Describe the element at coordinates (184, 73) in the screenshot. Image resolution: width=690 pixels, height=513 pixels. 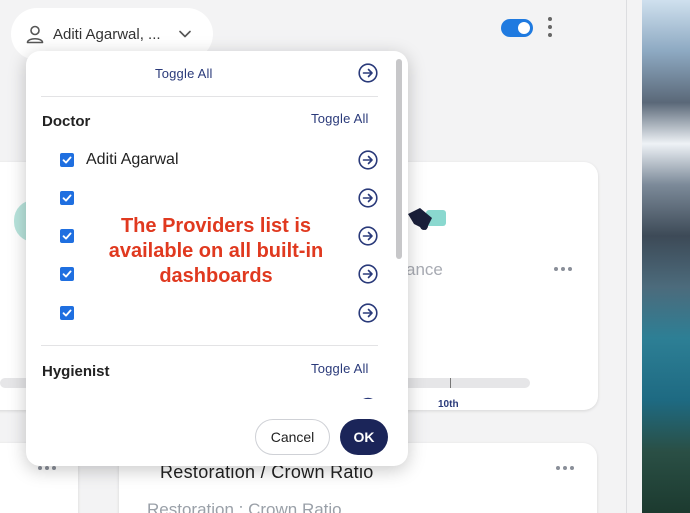
I see `toggle-all-providers: Toggle All` at that location.